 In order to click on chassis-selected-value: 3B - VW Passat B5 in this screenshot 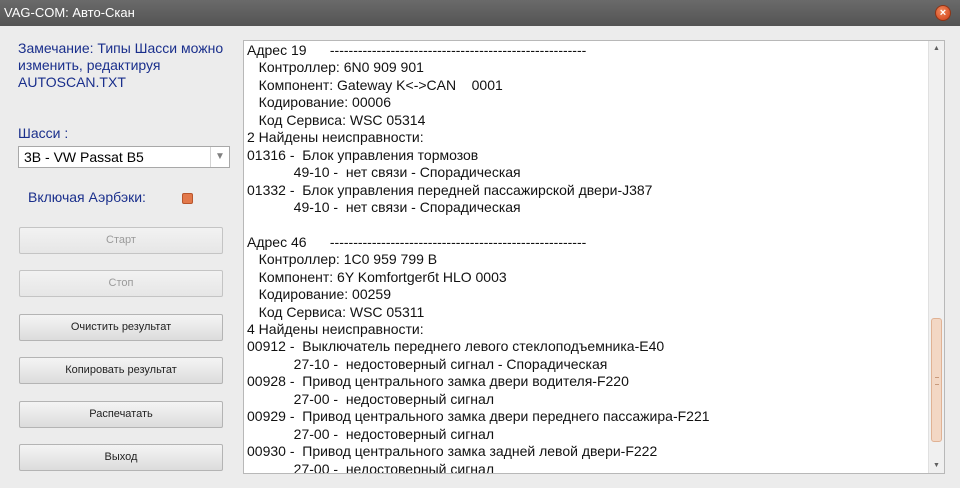, I will do `click(84, 157)`.